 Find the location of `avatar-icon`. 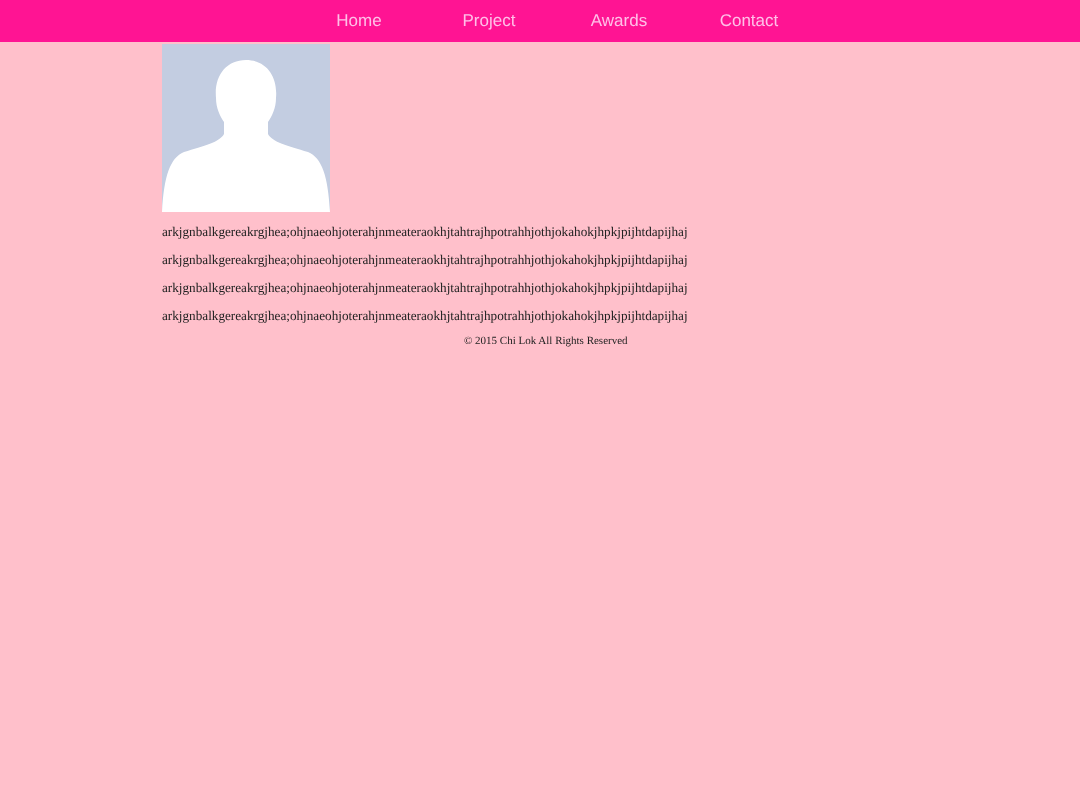

avatar-icon is located at coordinates (246, 128).